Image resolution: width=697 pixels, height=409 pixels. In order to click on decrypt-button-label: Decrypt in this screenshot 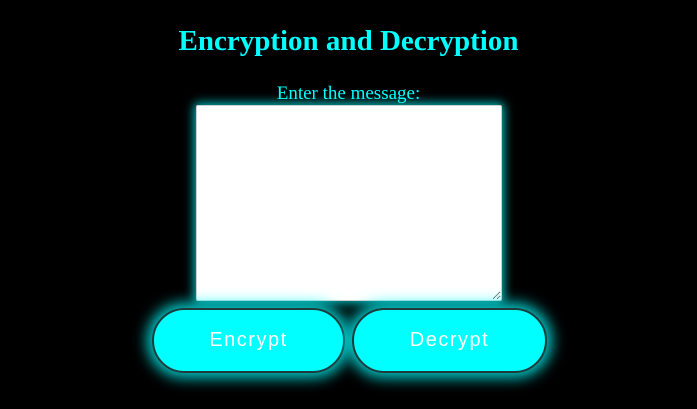, I will do `click(449, 340)`.